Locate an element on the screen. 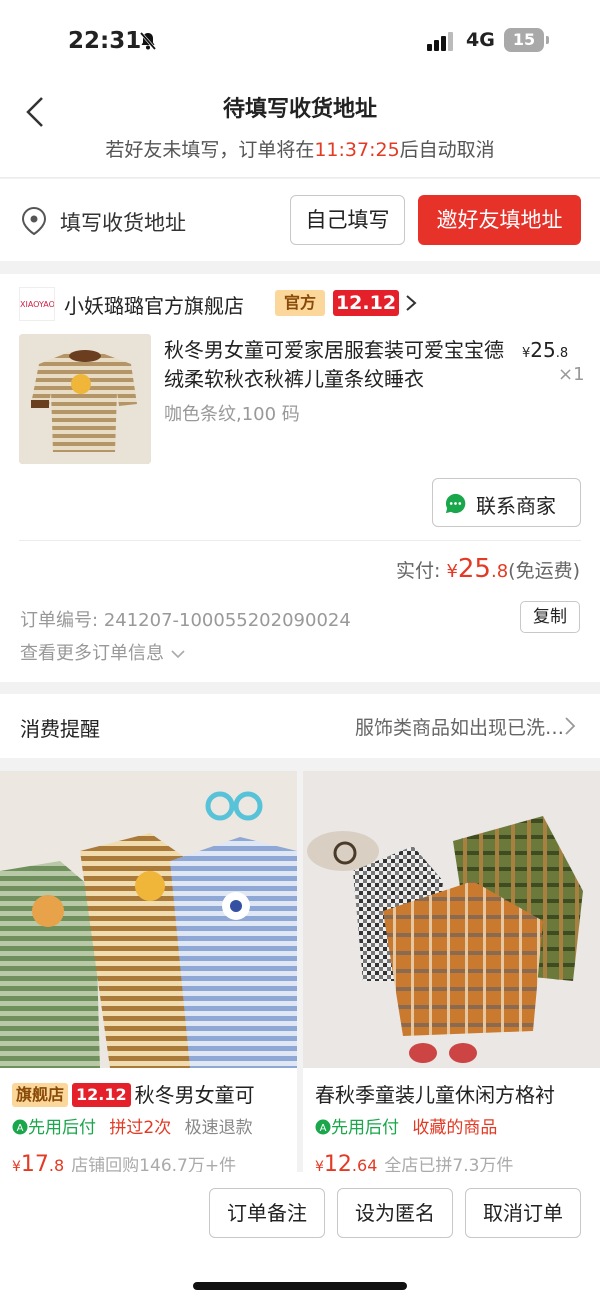 The height and width of the screenshot is (1300, 600). set-anonymous-button: 设为匿名 is located at coordinates (395, 1213).